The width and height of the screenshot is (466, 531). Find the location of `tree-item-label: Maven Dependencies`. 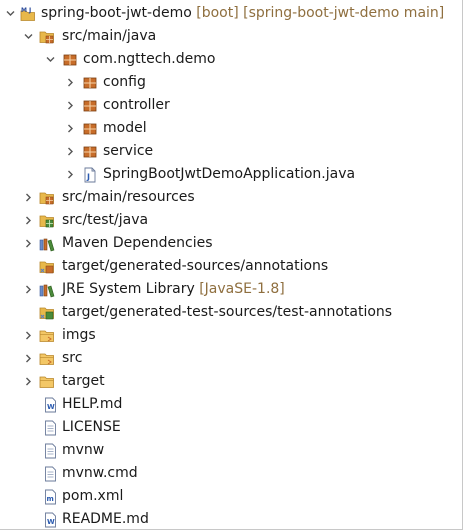

tree-item-label: Maven Dependencies is located at coordinates (137, 243).